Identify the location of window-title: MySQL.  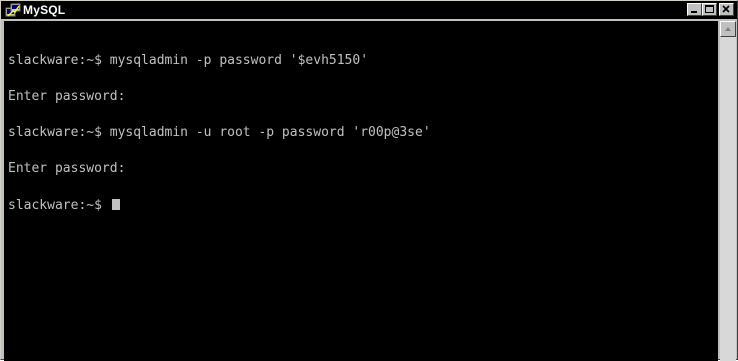
(44, 10).